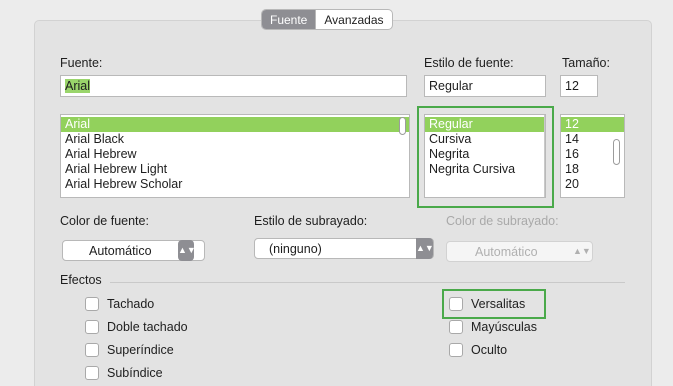 This screenshot has width=673, height=386. Describe the element at coordinates (616, 152) in the screenshot. I see `size-list-scrollbar` at that location.